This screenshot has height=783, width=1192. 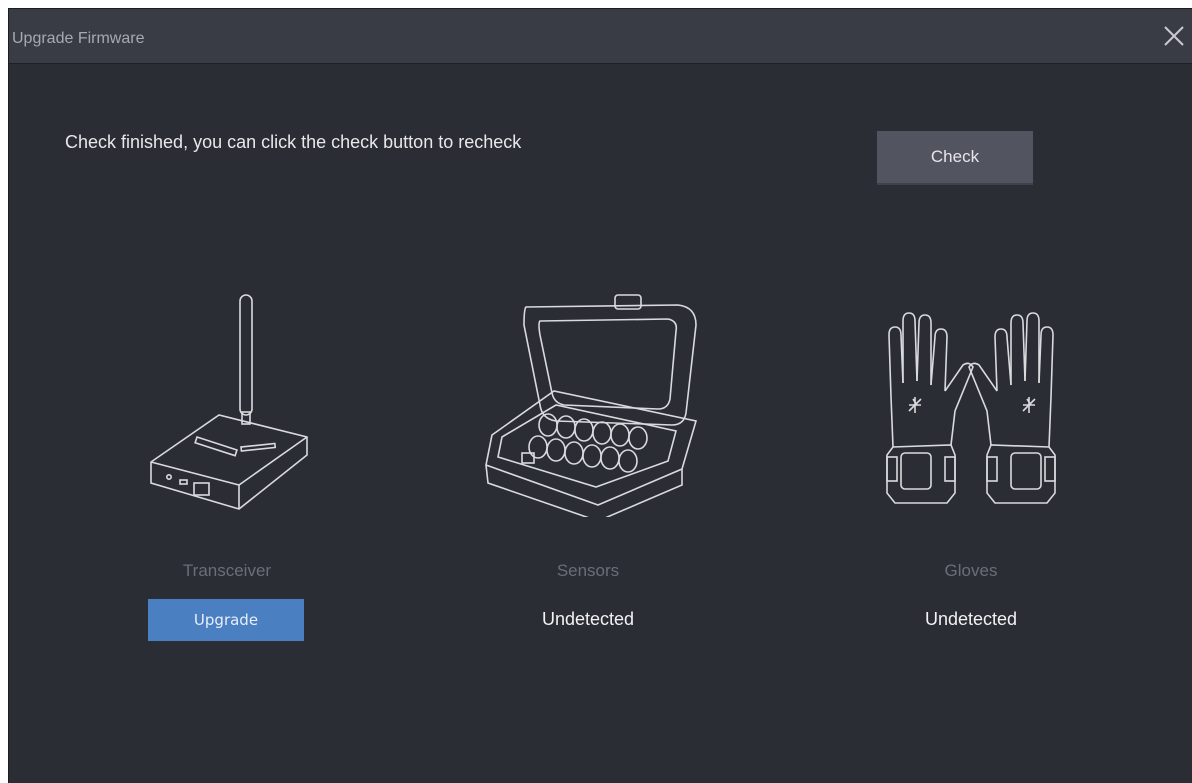 What do you see at coordinates (591, 405) in the screenshot?
I see `sensors-case-icon` at bounding box center [591, 405].